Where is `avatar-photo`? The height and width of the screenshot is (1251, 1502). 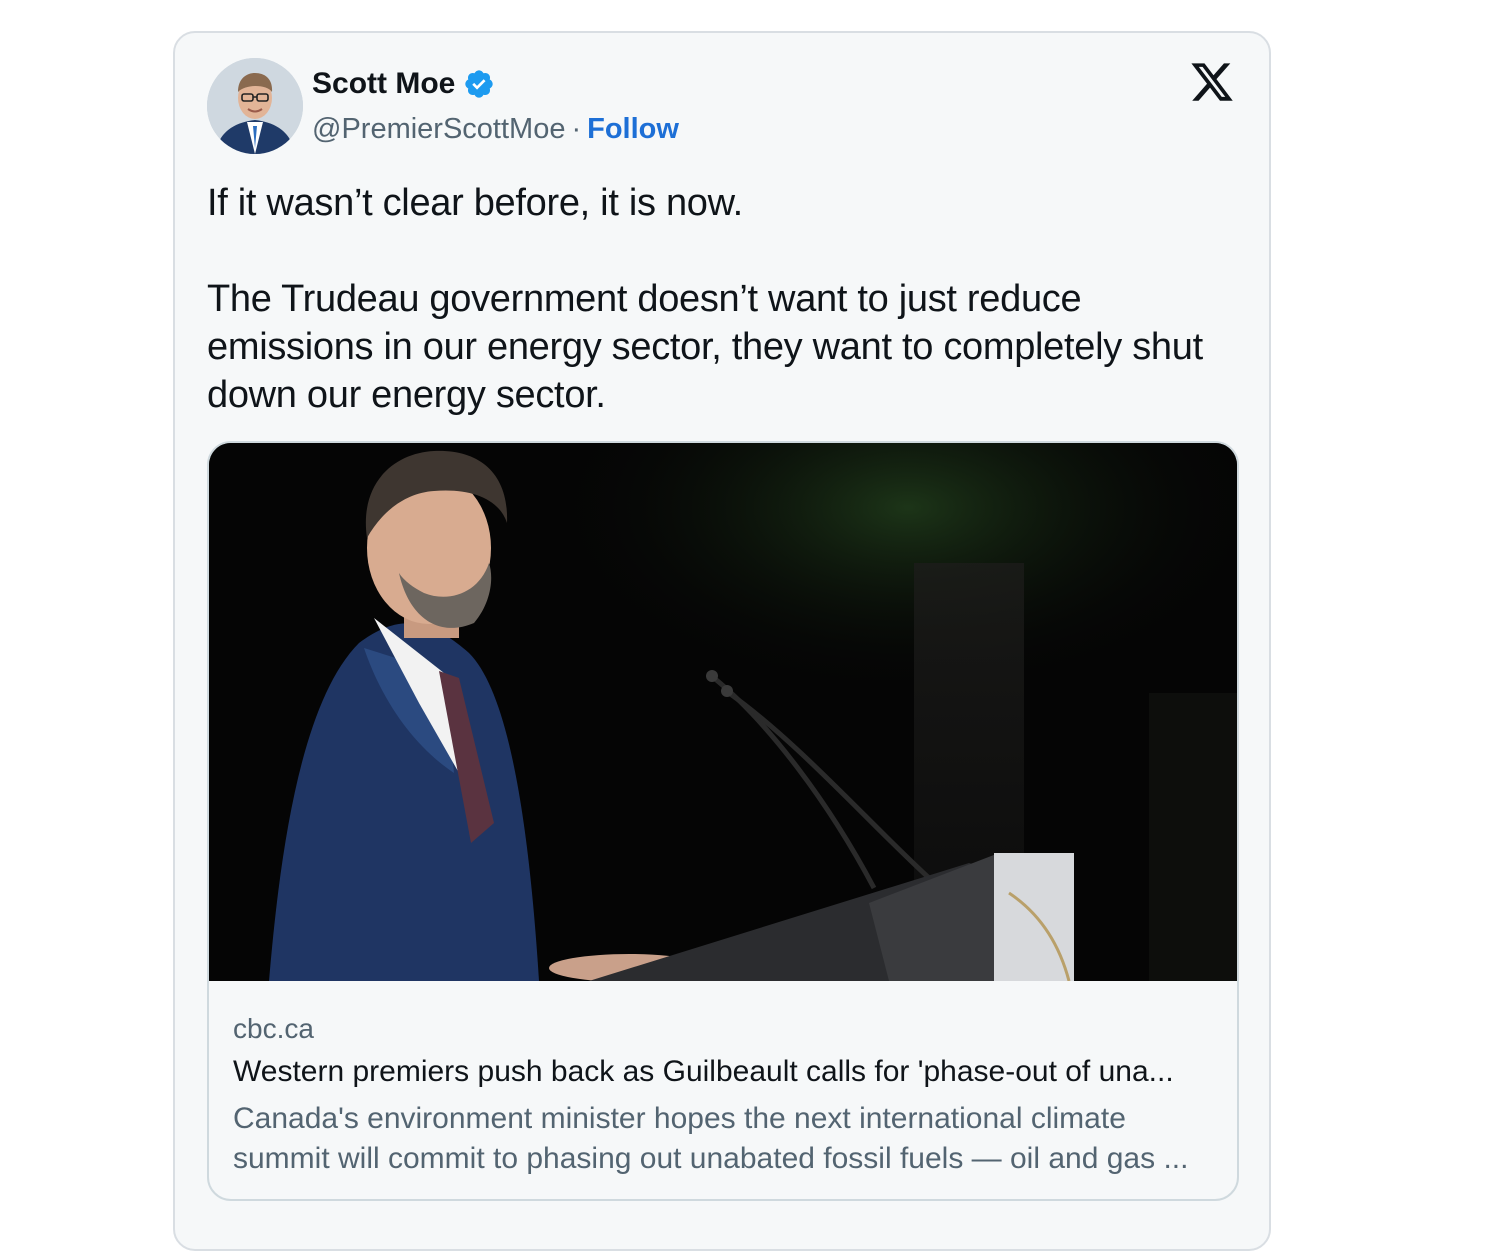
avatar-photo is located at coordinates (255, 106).